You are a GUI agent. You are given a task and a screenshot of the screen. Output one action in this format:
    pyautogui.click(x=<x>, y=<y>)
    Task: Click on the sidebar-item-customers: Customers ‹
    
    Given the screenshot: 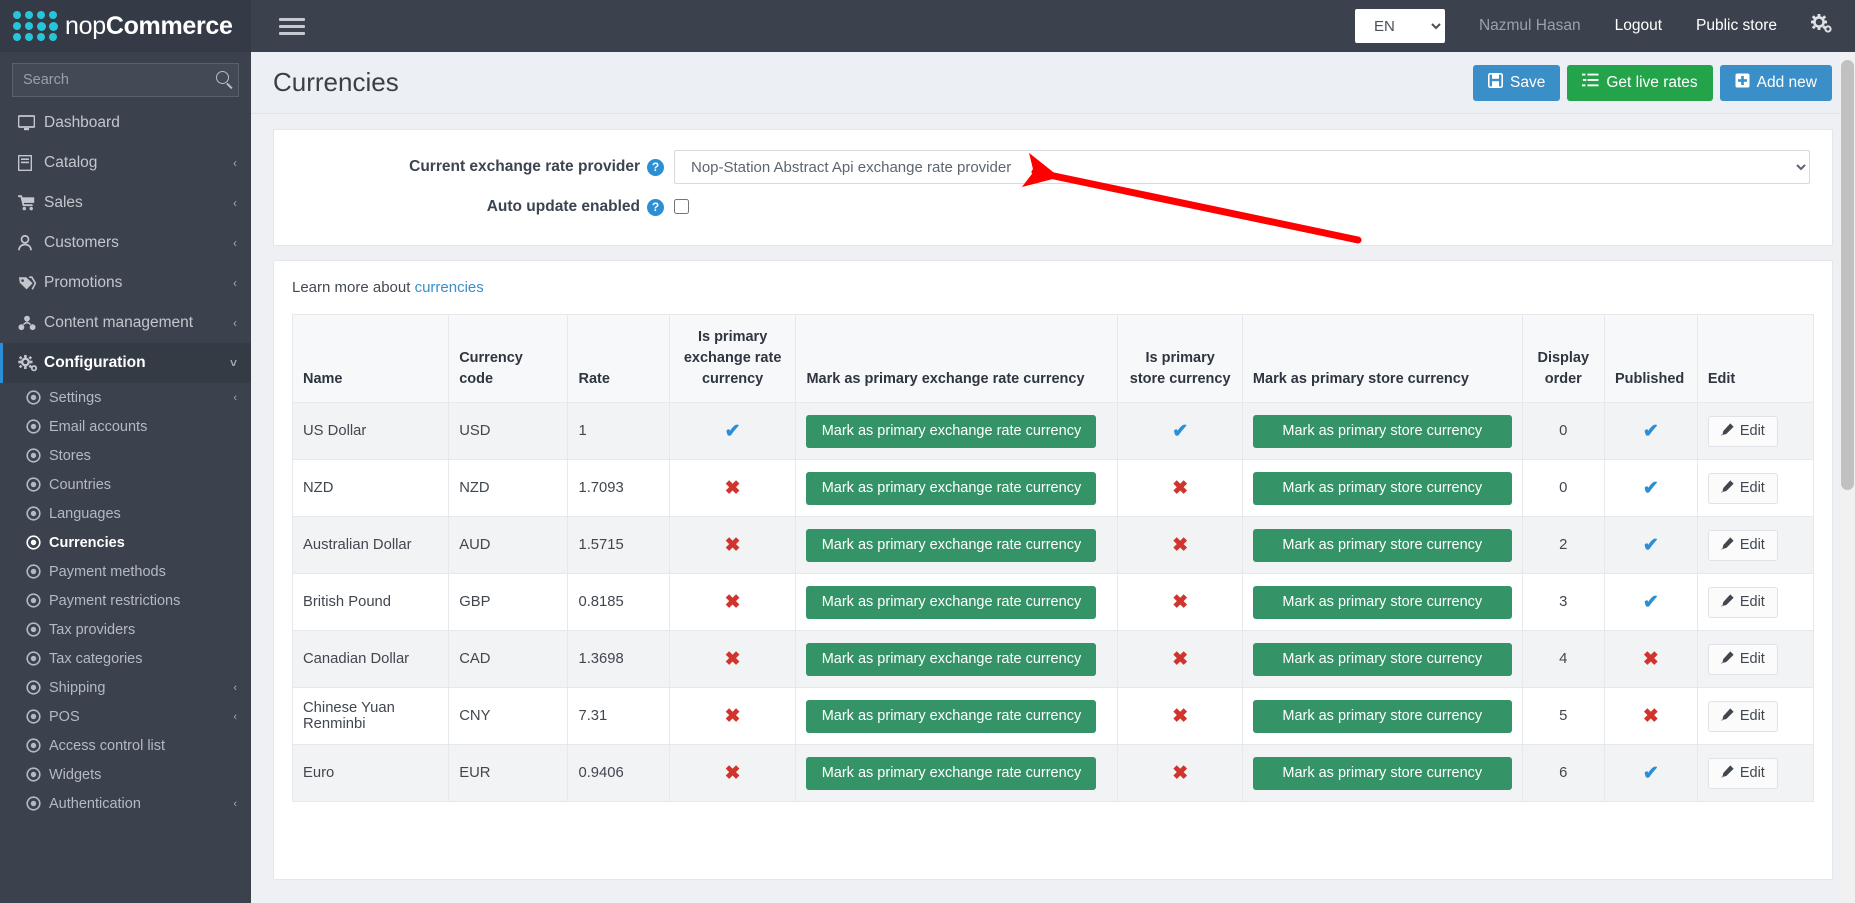 What is the action you would take?
    pyautogui.click(x=125, y=243)
    